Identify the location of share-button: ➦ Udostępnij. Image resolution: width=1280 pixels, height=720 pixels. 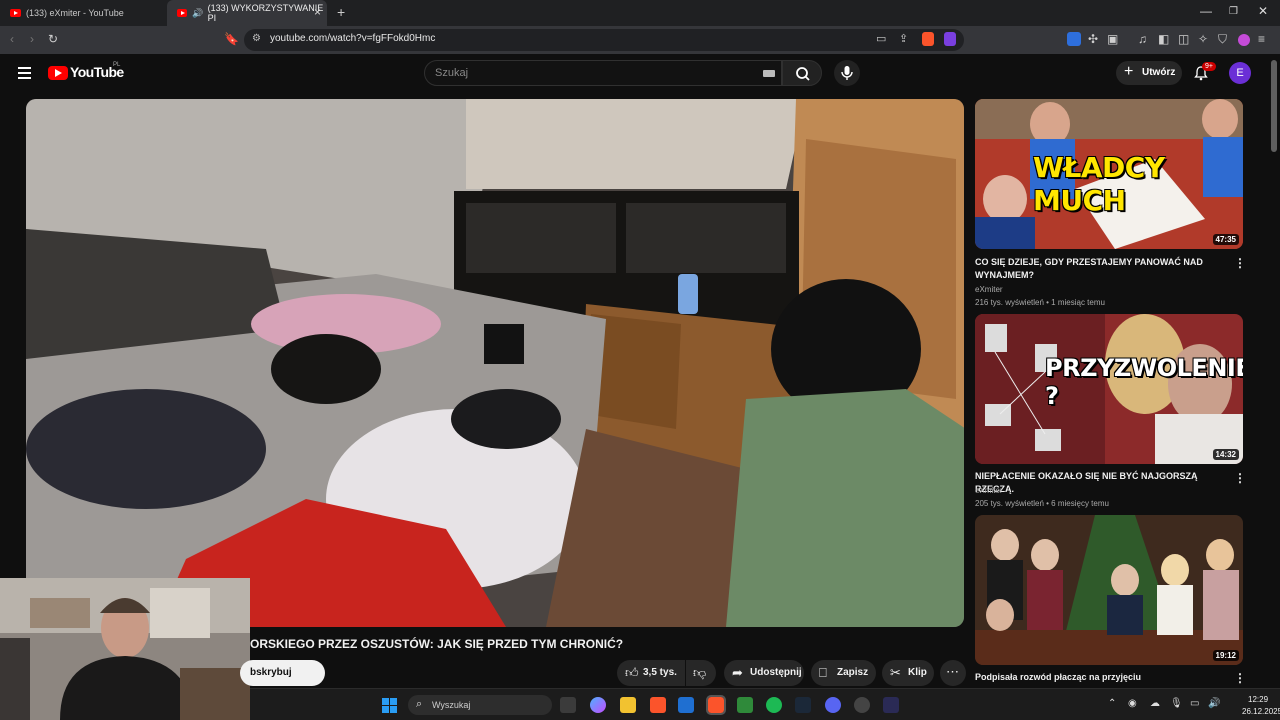
(764, 673).